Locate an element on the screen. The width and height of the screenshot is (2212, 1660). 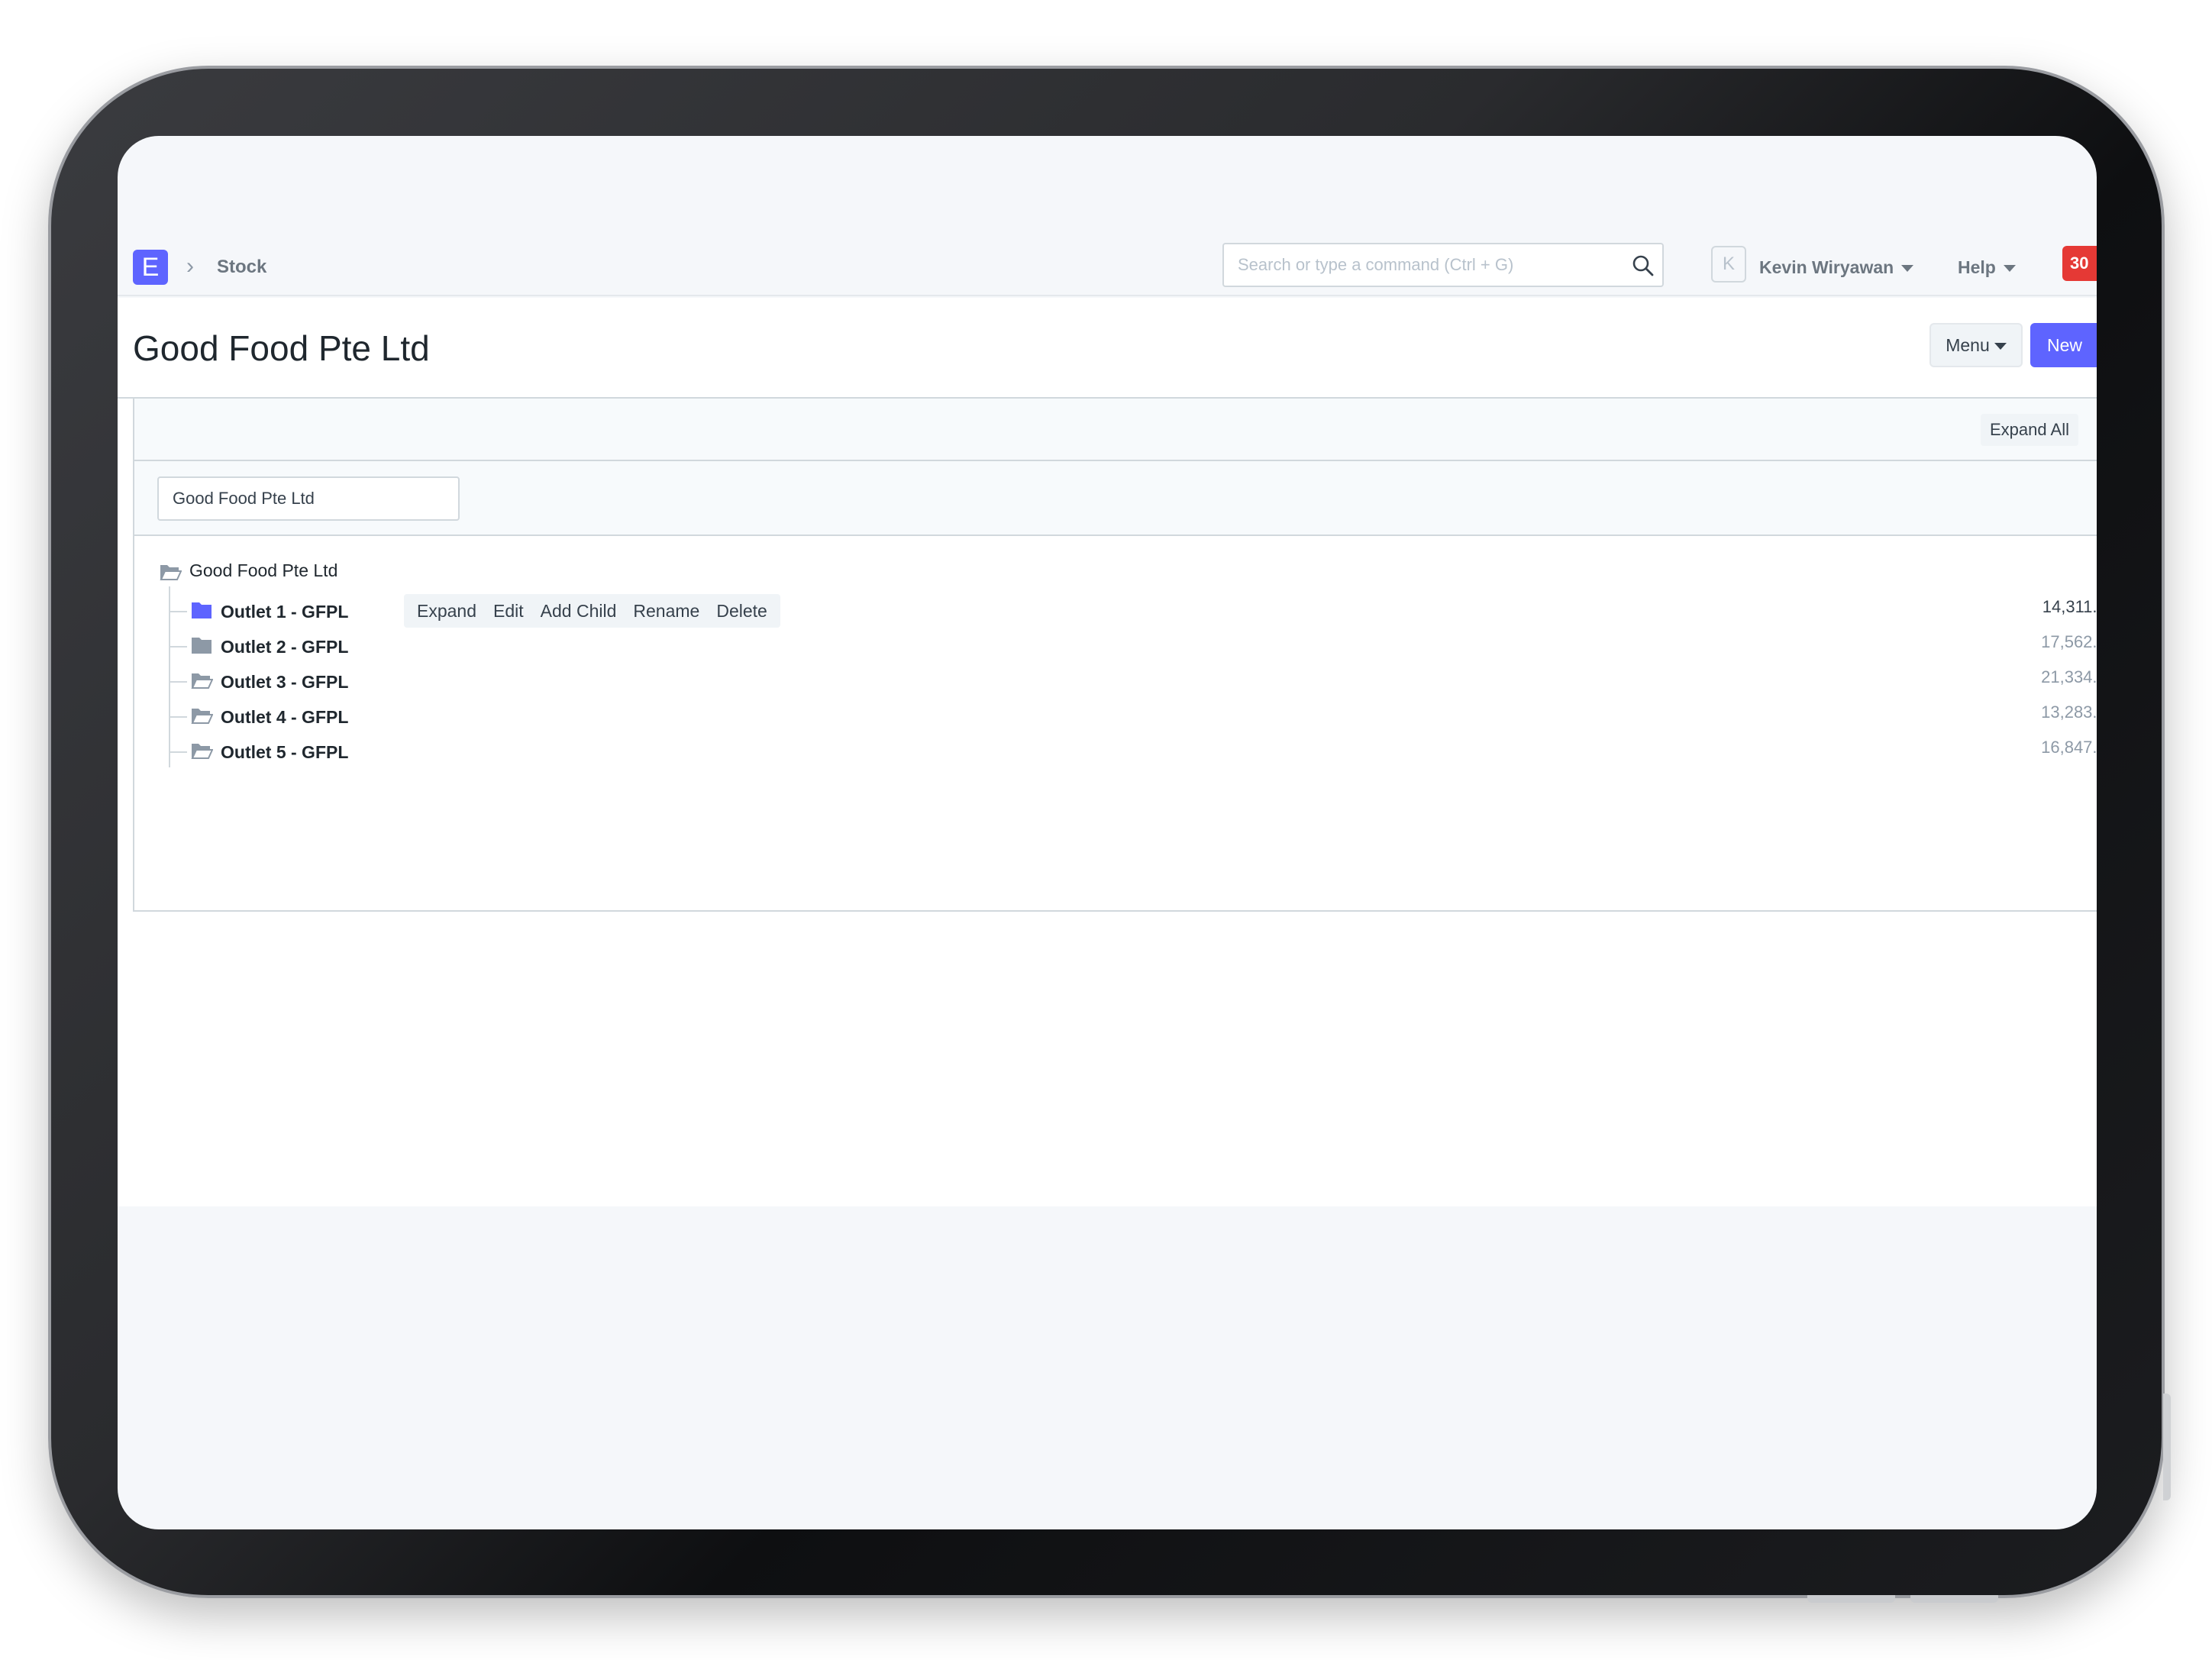
tree-node: Outlet 3 - GFPL 21,334.25 is located at coordinates (1133, 681).